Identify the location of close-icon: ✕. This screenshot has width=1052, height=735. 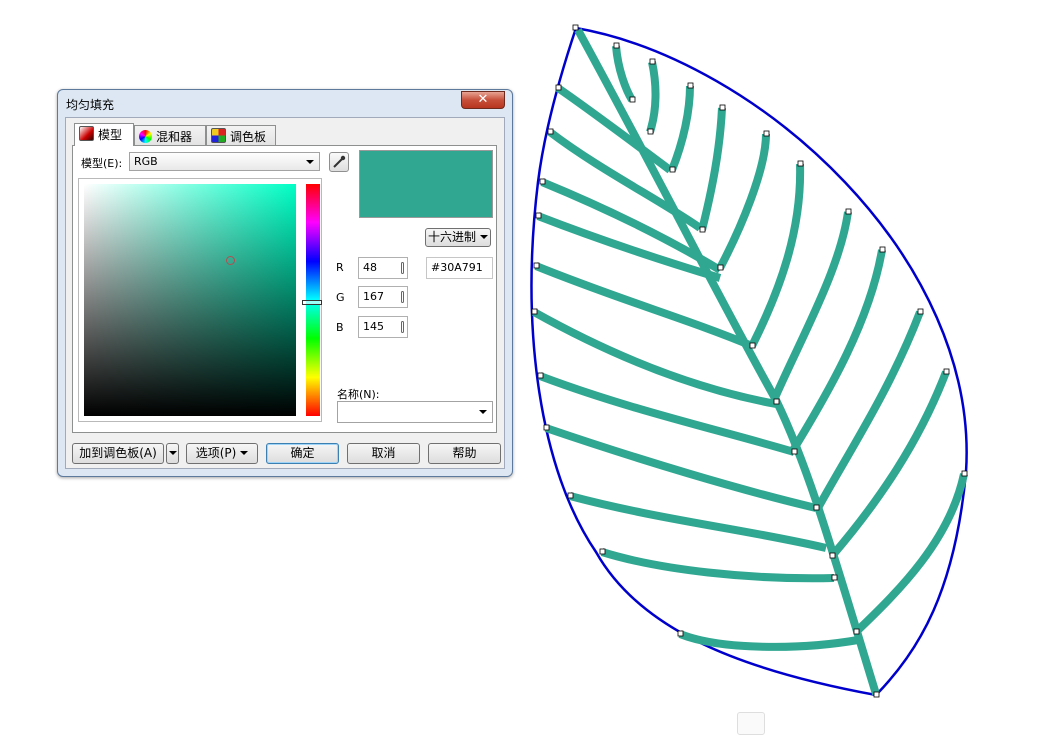
(483, 99).